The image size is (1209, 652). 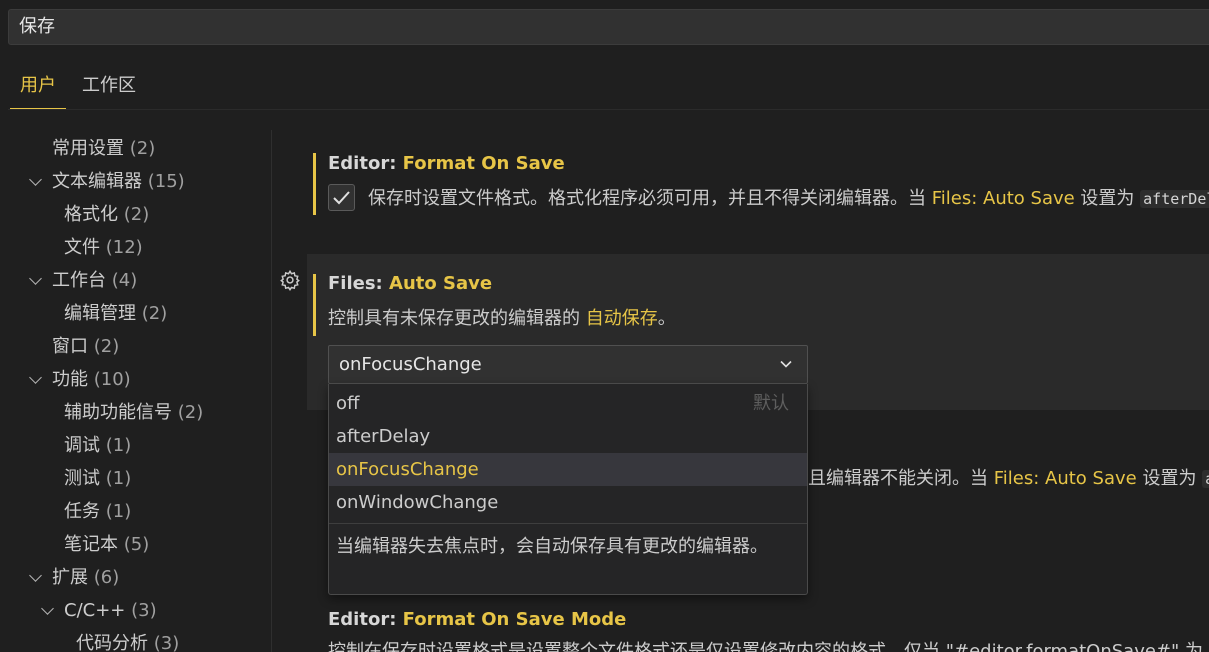 I want to click on setting-description-auto-save: 控制具有未保存更改的编辑器的 自动保存。, so click(x=502, y=318).